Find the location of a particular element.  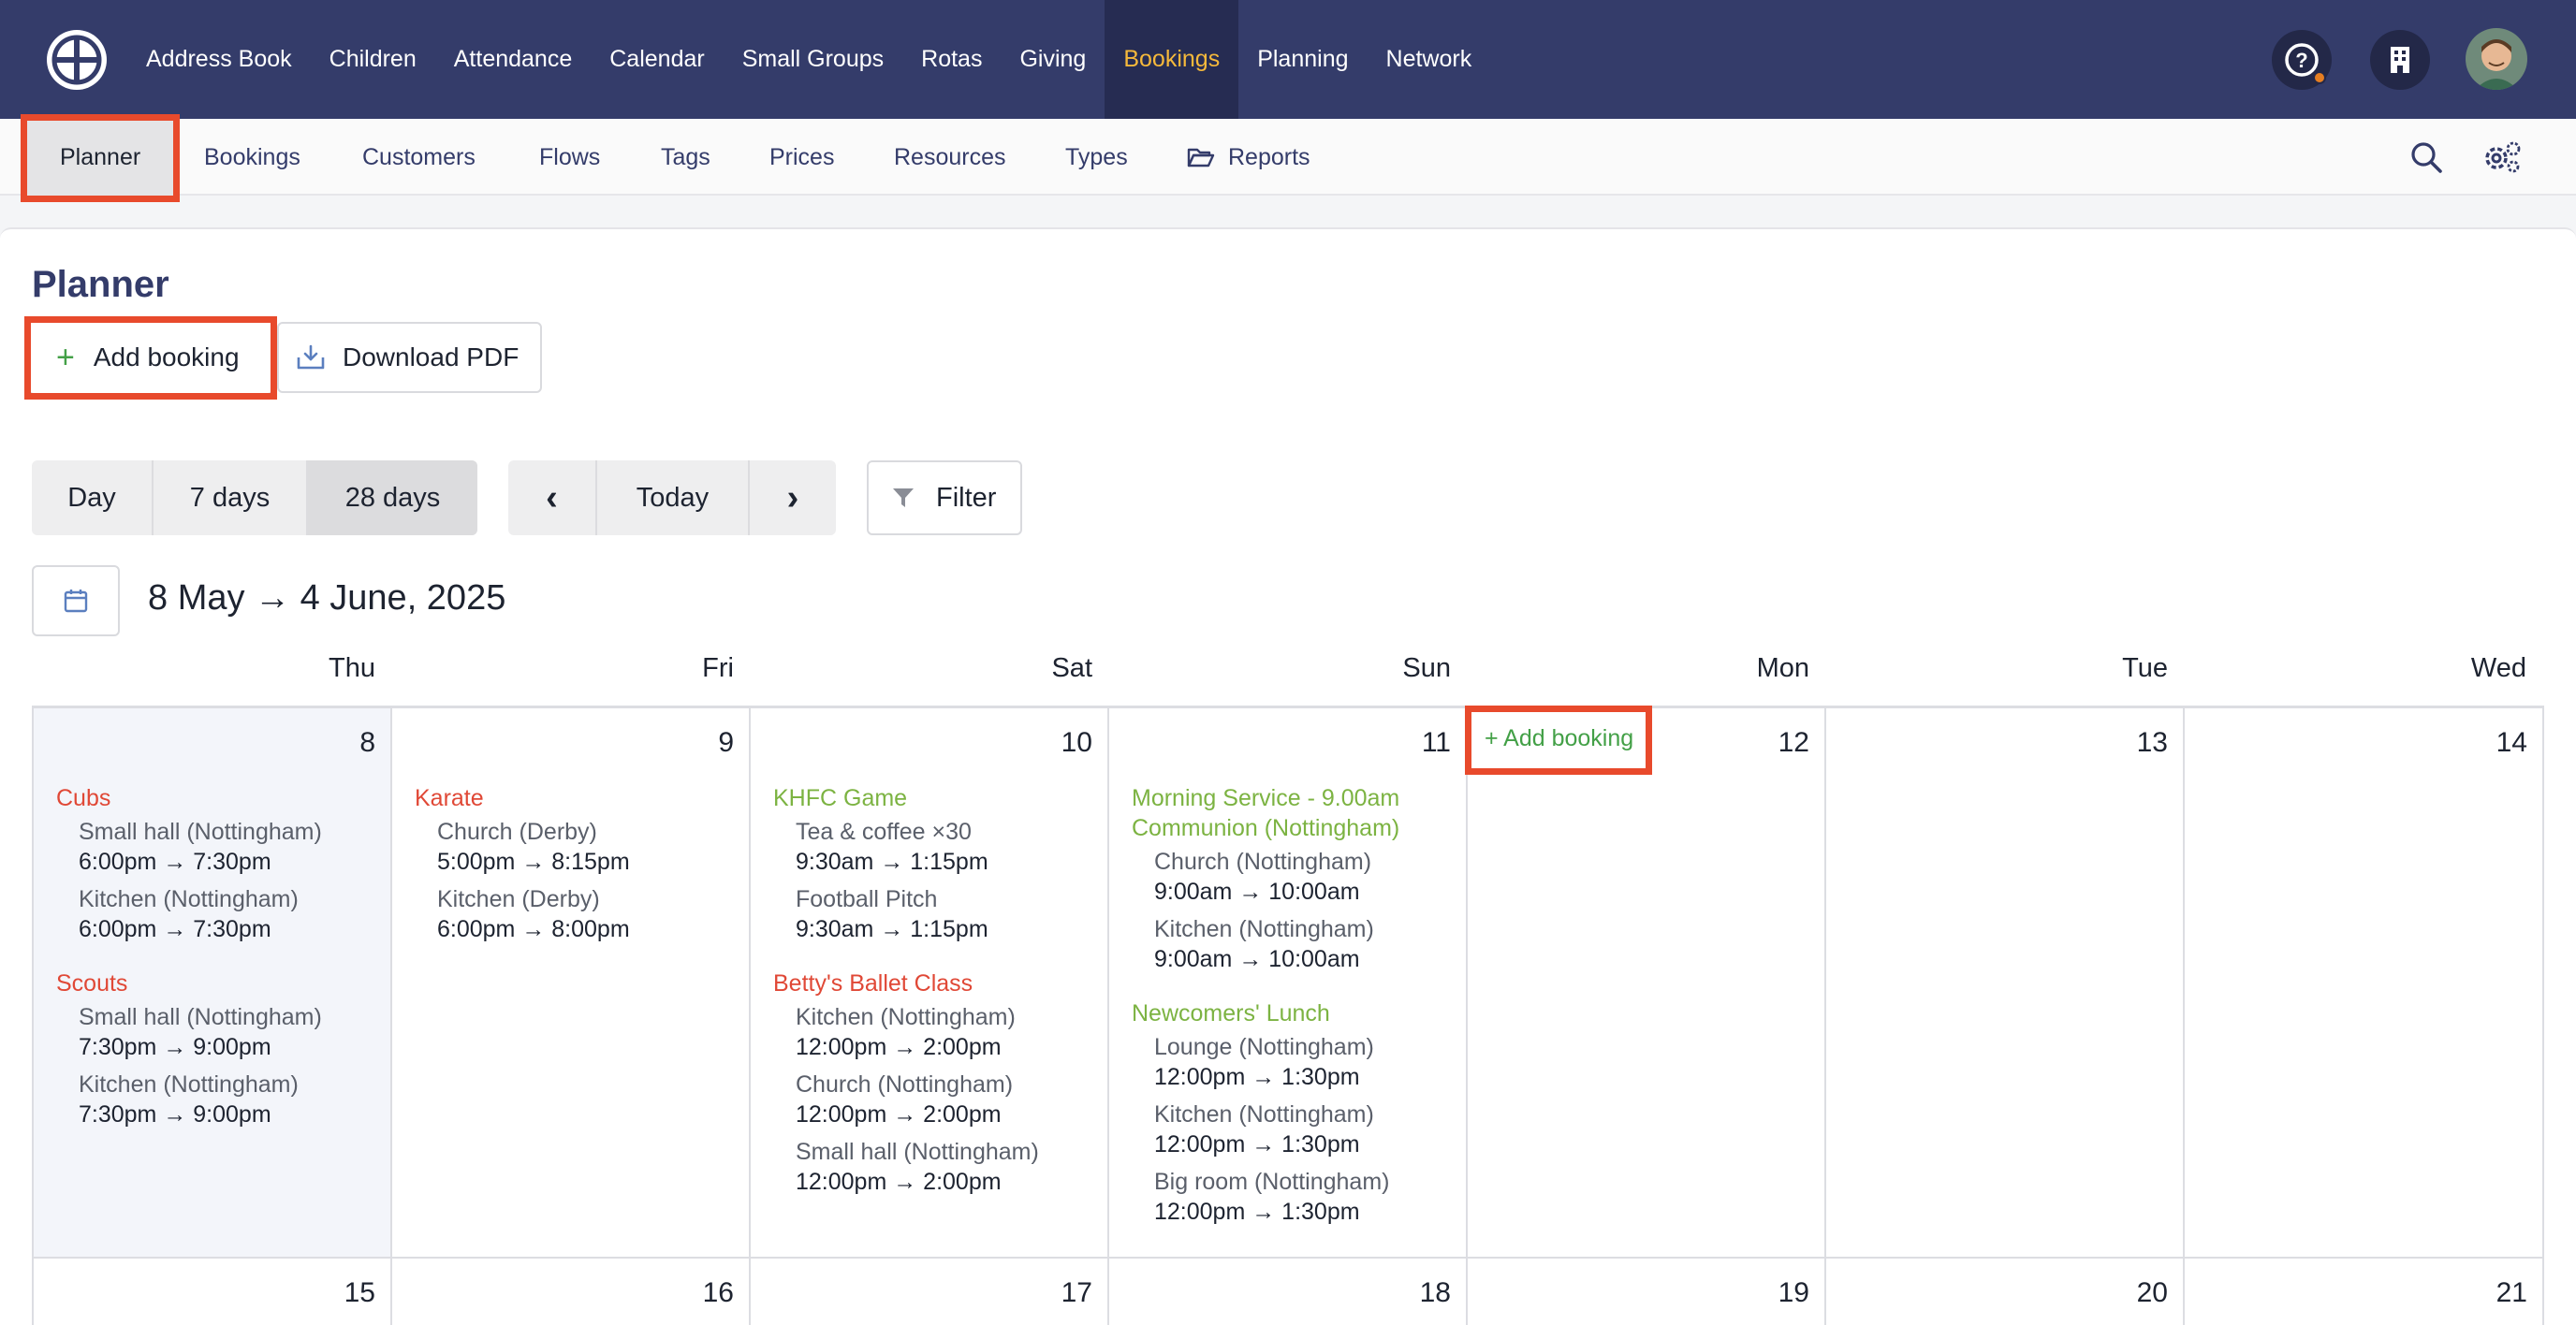

resource-time: 12:00pm → 2:00pm is located at coordinates (899, 1047).